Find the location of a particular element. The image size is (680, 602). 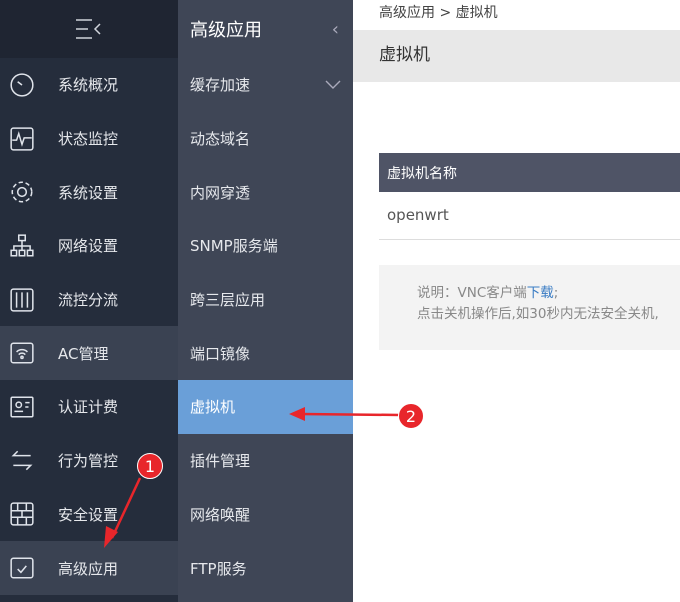

chevron-down-icon is located at coordinates (333, 84).